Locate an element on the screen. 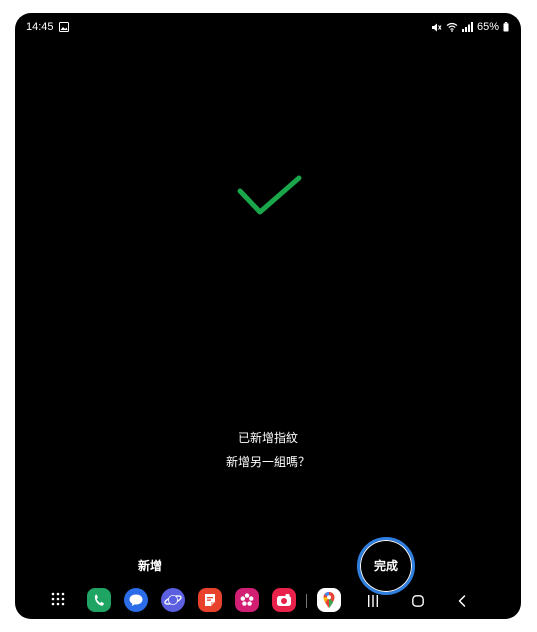 This screenshot has height=632, width=537. status-left: 14:45 is located at coordinates (47, 27).